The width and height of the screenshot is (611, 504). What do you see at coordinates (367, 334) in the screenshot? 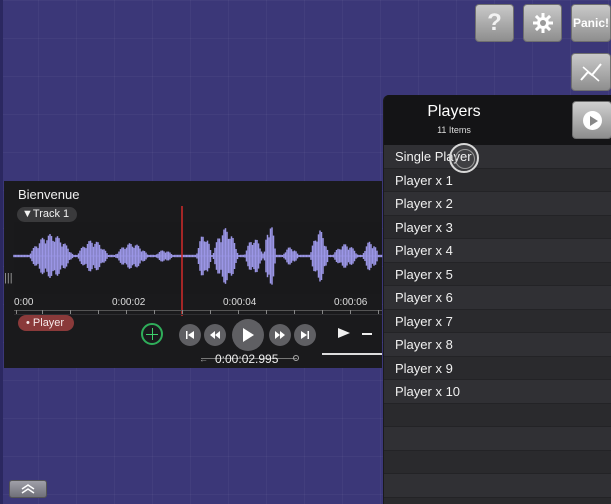
I see `minus-icon` at bounding box center [367, 334].